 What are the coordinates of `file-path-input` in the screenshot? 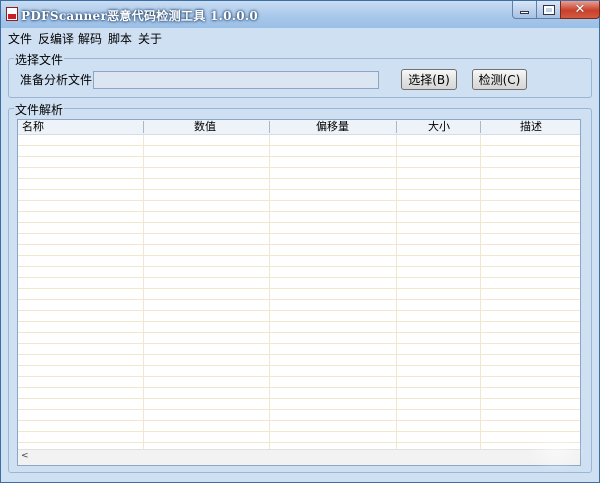 It's located at (236, 80).